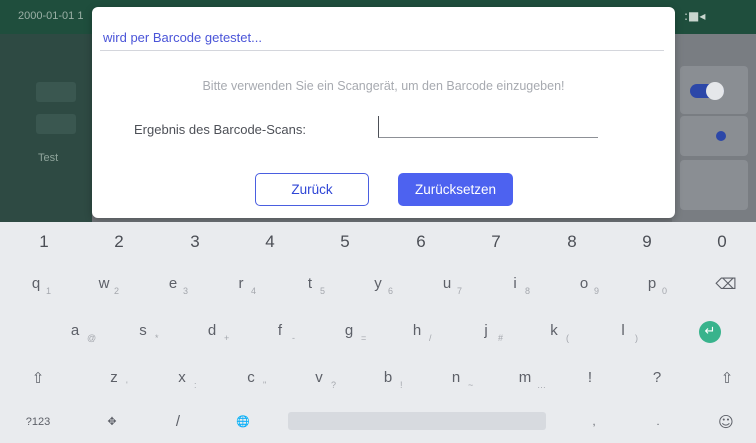 The image size is (756, 443). What do you see at coordinates (447, 284) in the screenshot?
I see `key-u: u7` at bounding box center [447, 284].